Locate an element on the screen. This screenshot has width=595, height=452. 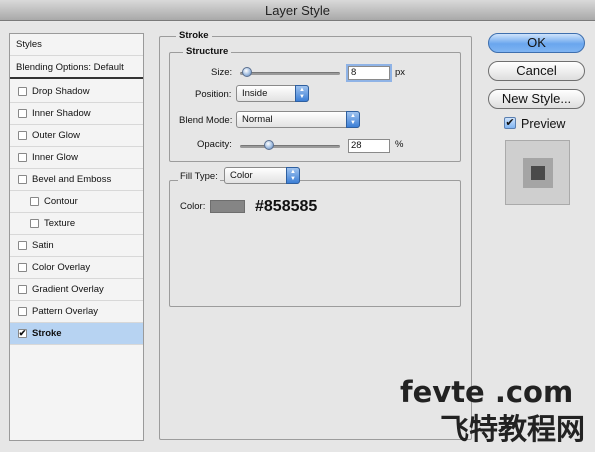
sidebar-item-inner-shadow: Inner Shadow is located at coordinates (76, 114).